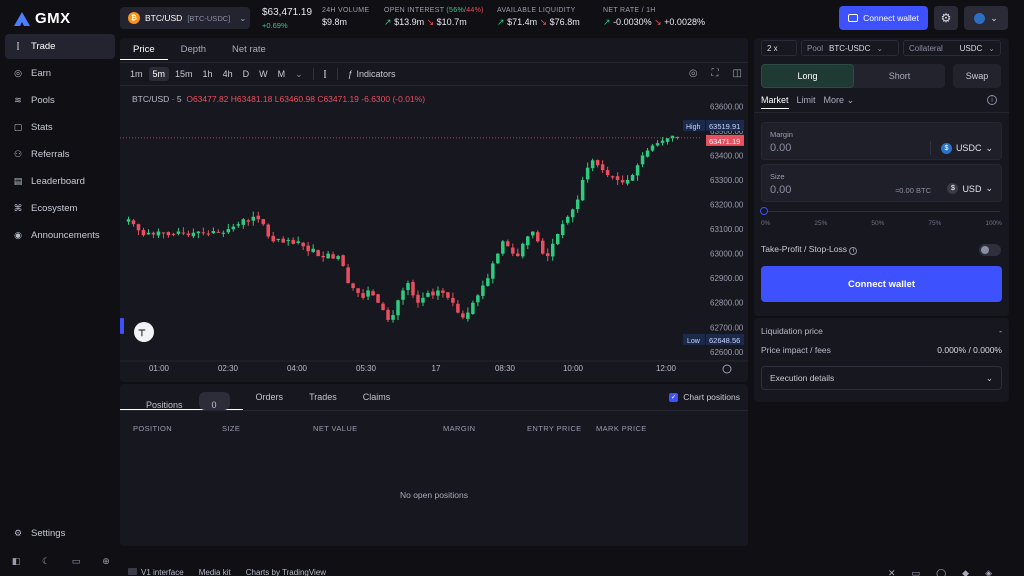 This screenshot has width=1024, height=576. What do you see at coordinates (60, 208) in the screenshot?
I see `sidebar-item-ecosystem: ⌘ Ecosystem` at bounding box center [60, 208].